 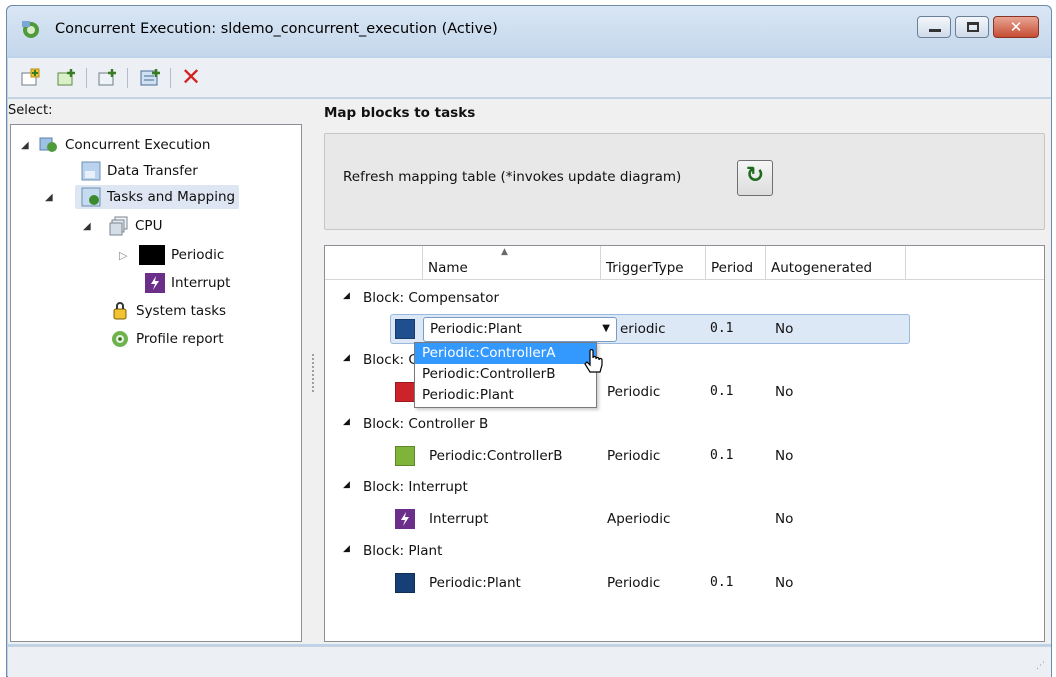 I want to click on cpu-icon, so click(x=118, y=226).